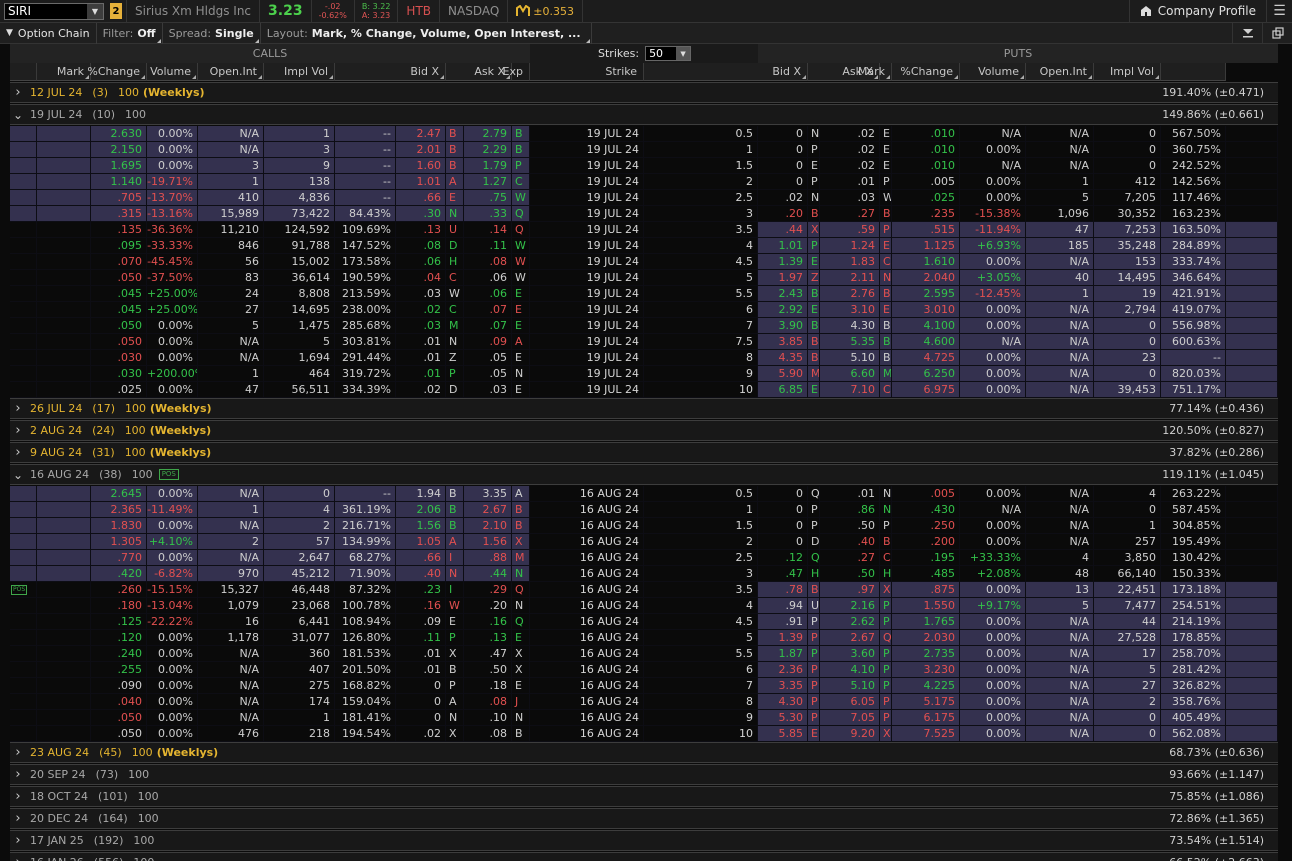 The image size is (1292, 861). I want to click on put-ask-exchange: X, so click(886, 734).